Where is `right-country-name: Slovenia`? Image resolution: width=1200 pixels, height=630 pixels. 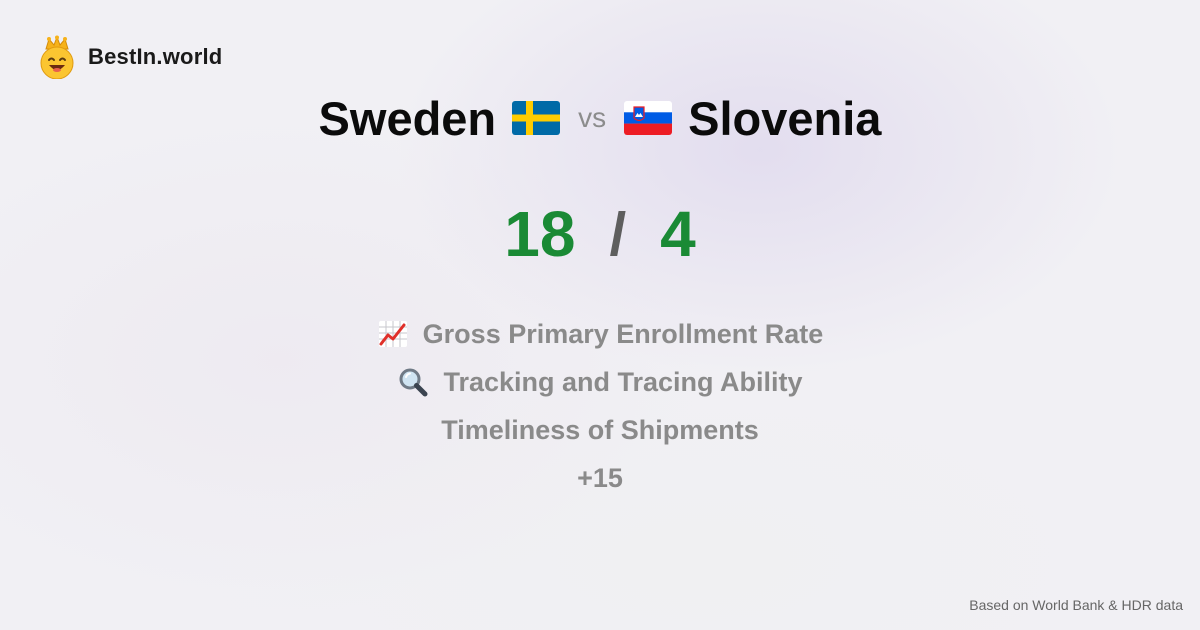
right-country-name: Slovenia is located at coordinates (785, 118).